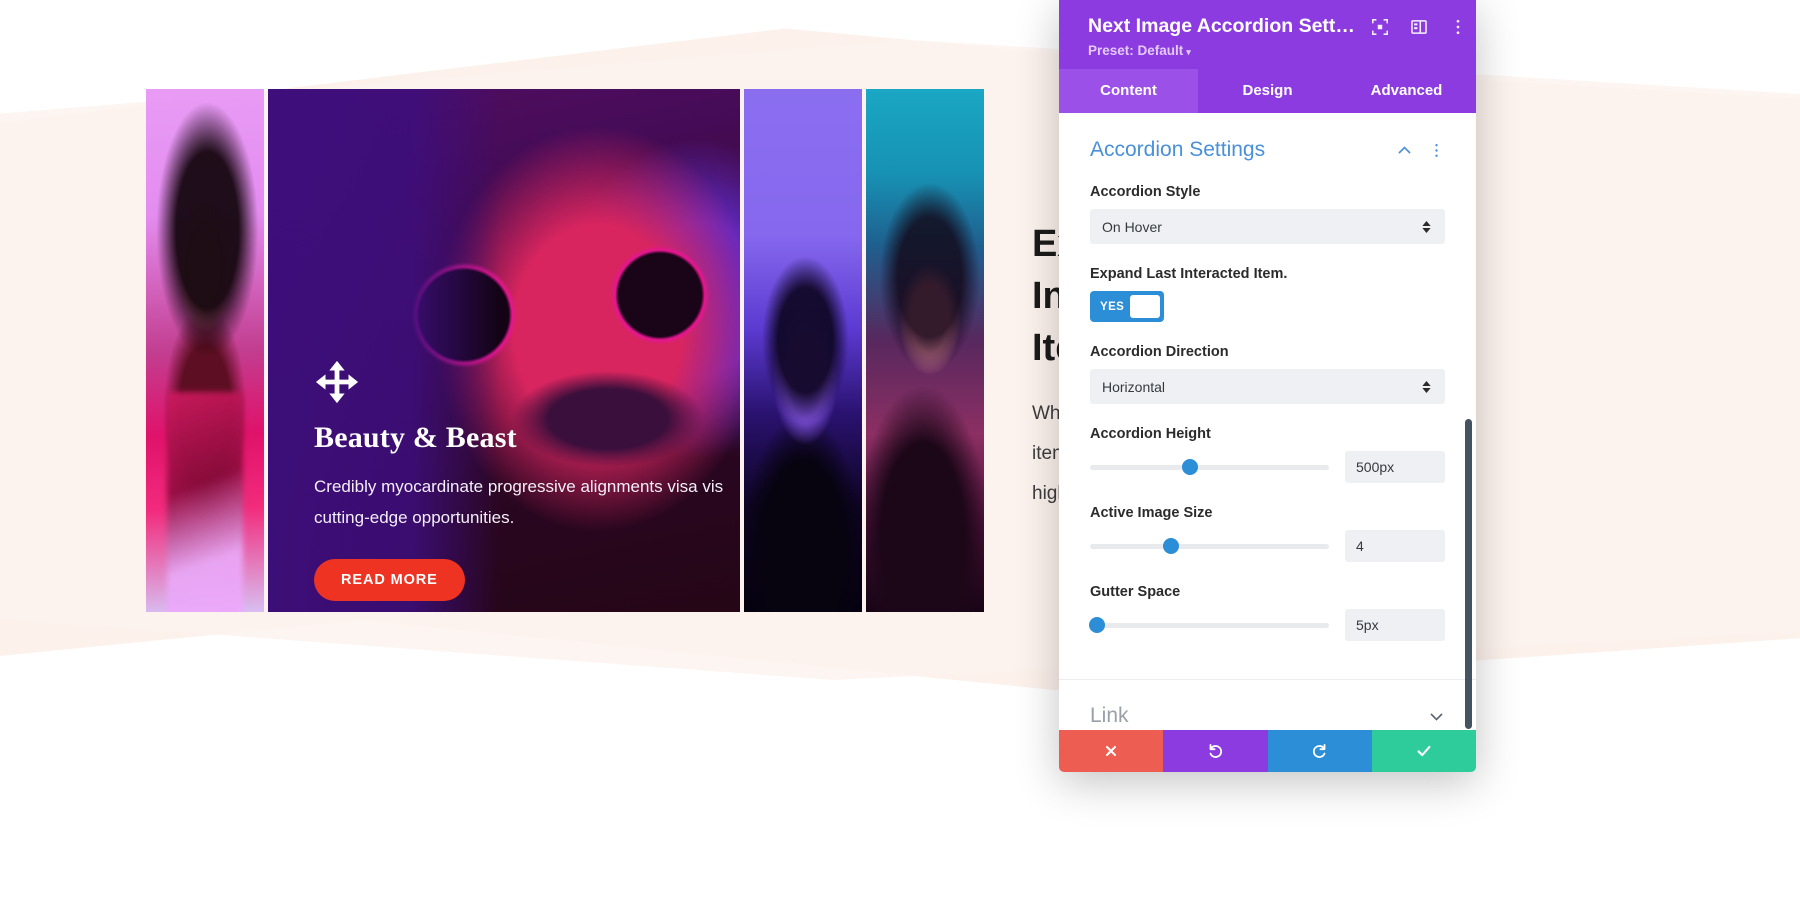  What do you see at coordinates (1267, 137) in the screenshot?
I see `accordion-settings-section-header: Accordion Settings` at bounding box center [1267, 137].